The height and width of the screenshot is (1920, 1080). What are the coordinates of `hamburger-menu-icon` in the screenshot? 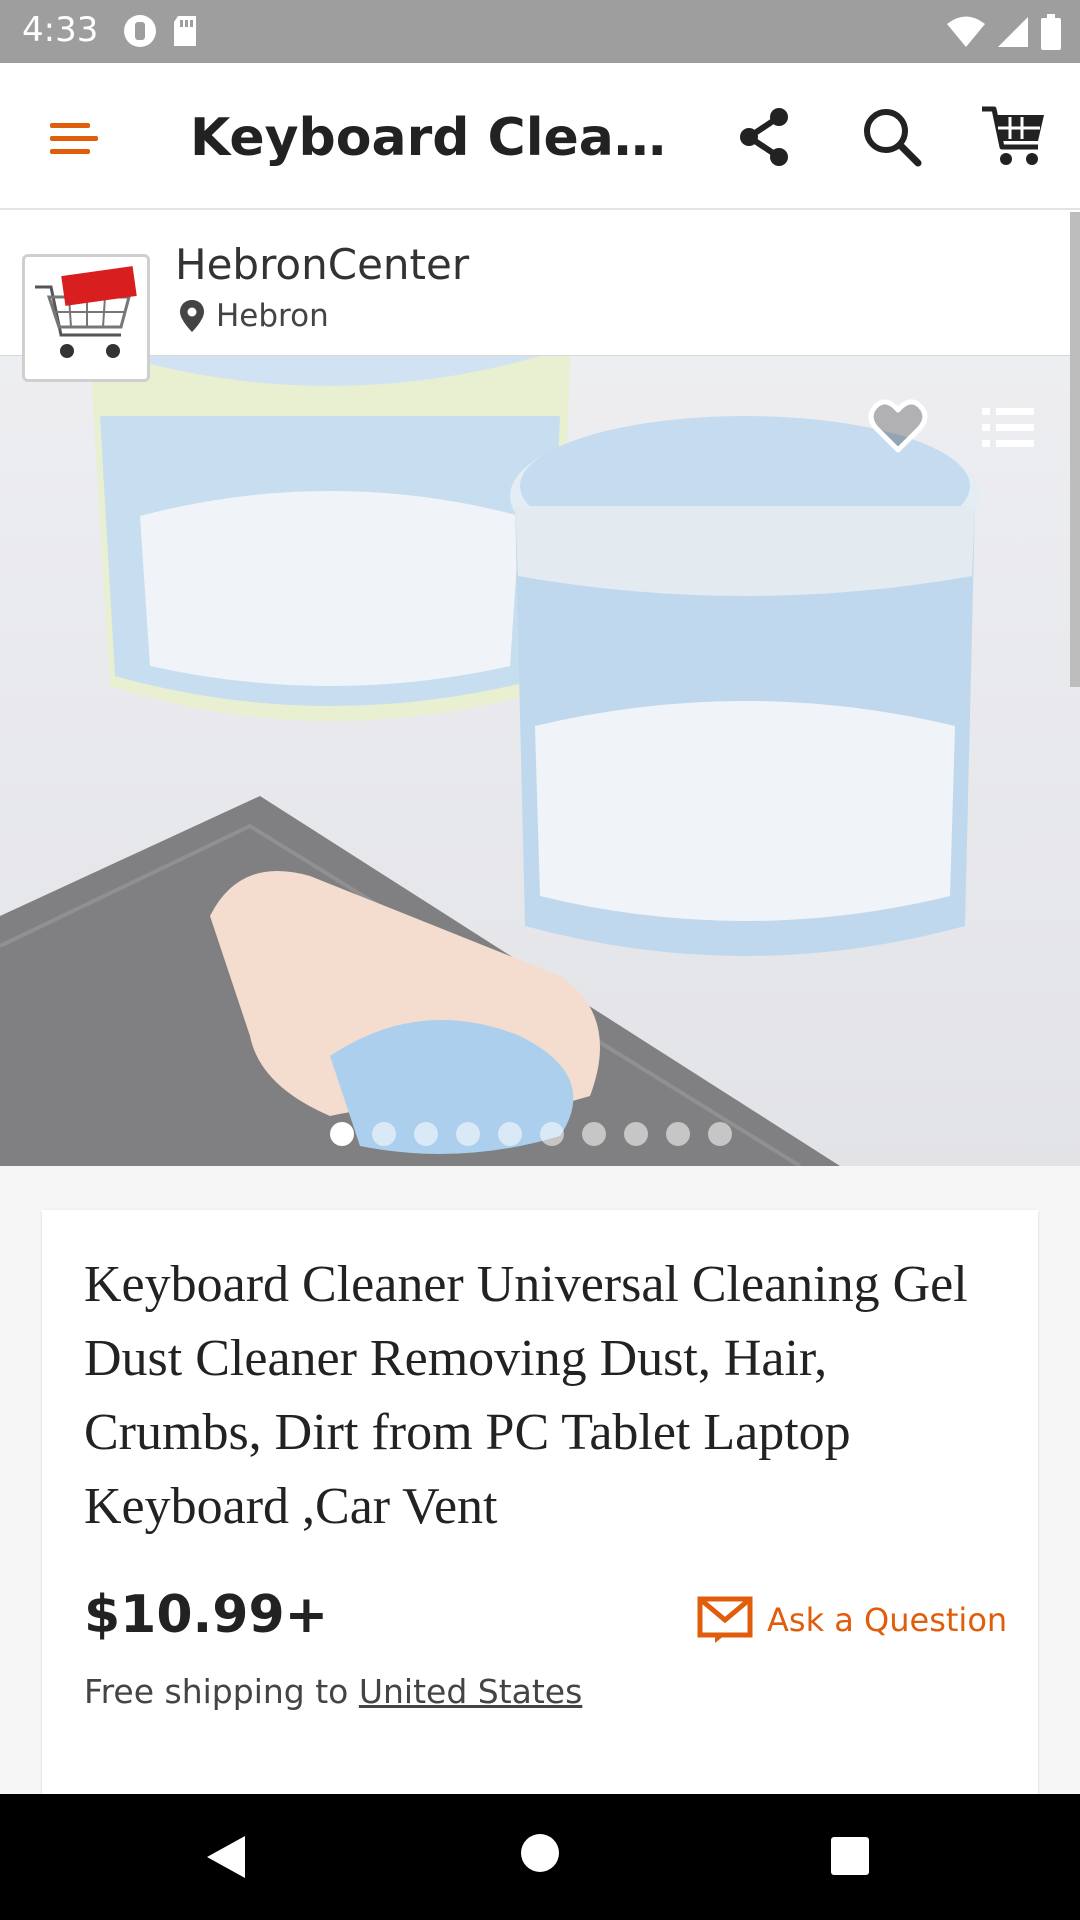 It's located at (74, 138).